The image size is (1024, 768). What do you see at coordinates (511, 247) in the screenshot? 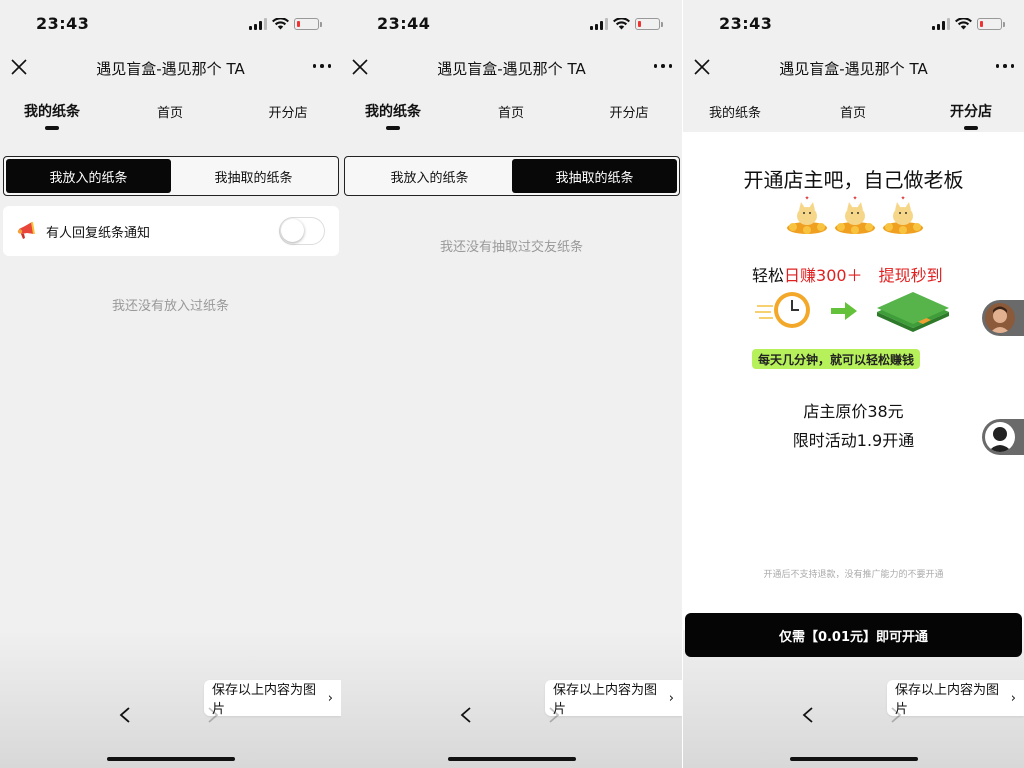
I see `empty-state-text: 我还没有抽取过交友纸条` at bounding box center [511, 247].